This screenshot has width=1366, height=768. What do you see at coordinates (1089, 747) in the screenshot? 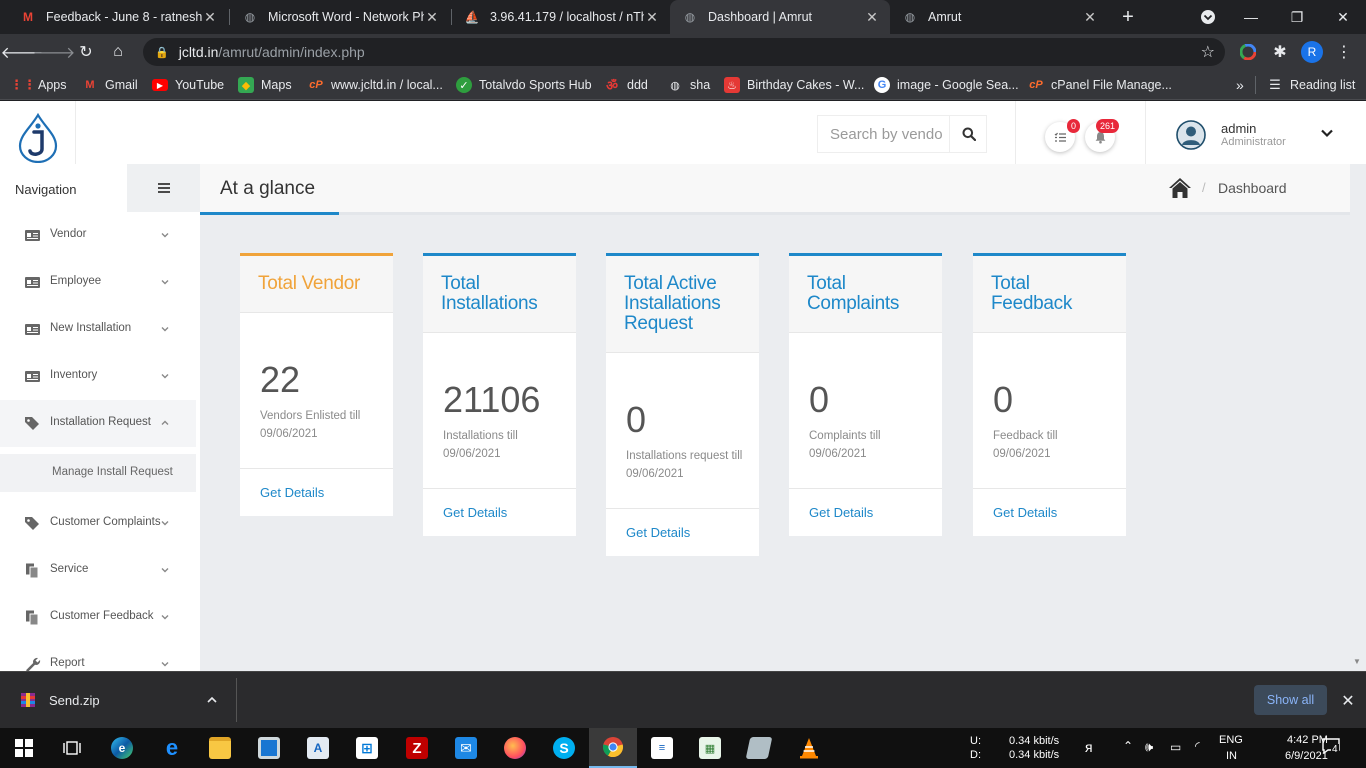
I see `people-icon: ᴙ` at bounding box center [1089, 747].